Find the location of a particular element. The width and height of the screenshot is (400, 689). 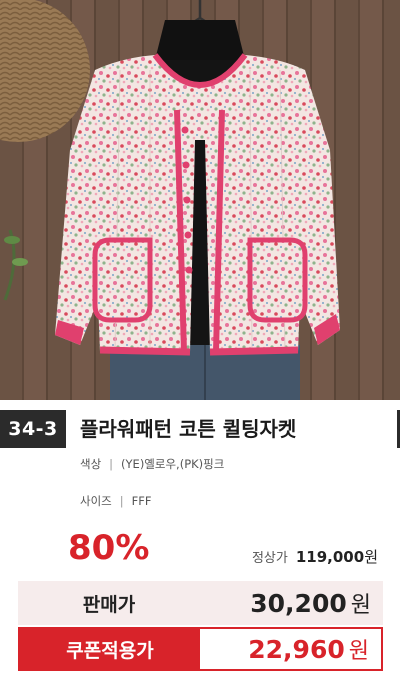

sale-price-value-wrap: 30,200 원 is located at coordinates (291, 603).